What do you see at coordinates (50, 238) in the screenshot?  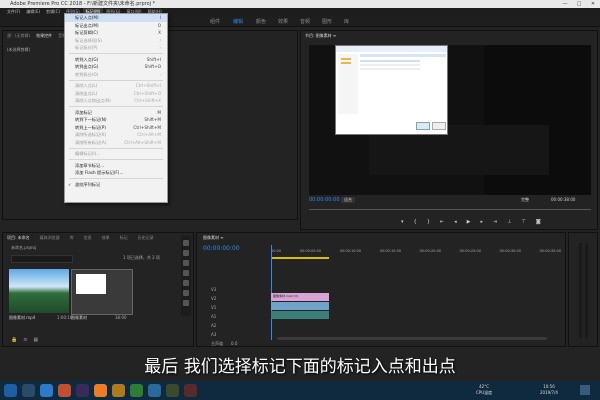 I see `tab-media-browser: 媒体浏览器` at bounding box center [50, 238].